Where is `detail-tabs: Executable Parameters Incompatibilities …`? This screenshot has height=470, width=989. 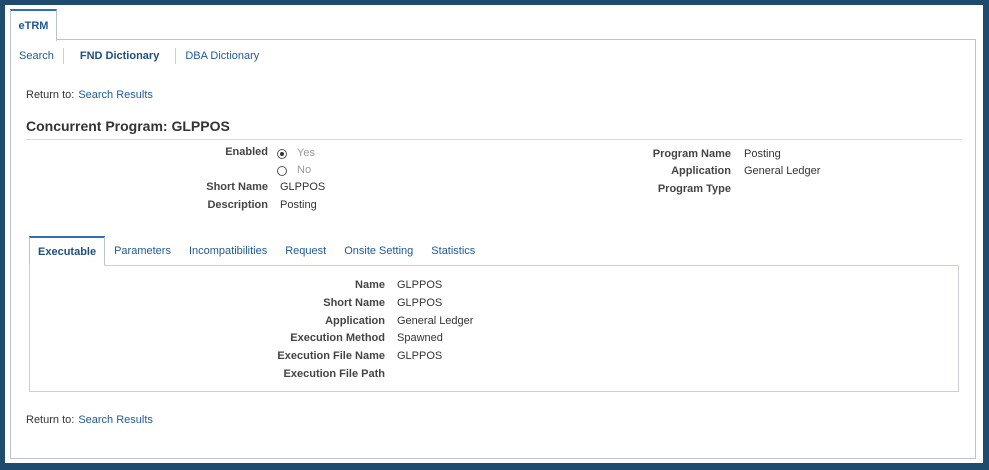 detail-tabs: Executable Parameters Incompatibilities … is located at coordinates (256, 251).